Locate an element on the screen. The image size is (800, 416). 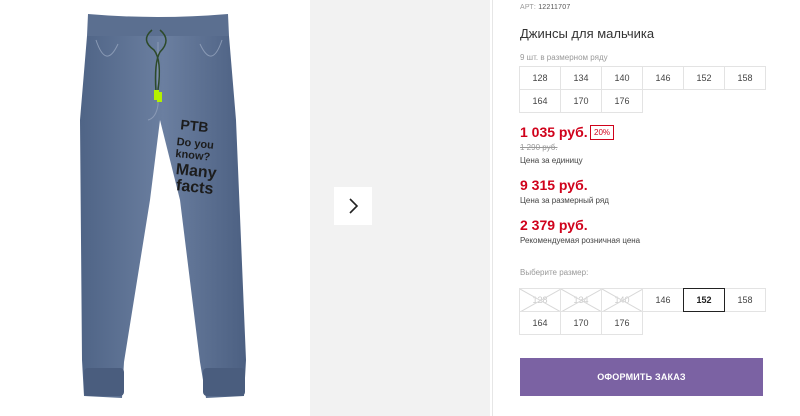
size-option-unavailable: 128 is located at coordinates (540, 300).